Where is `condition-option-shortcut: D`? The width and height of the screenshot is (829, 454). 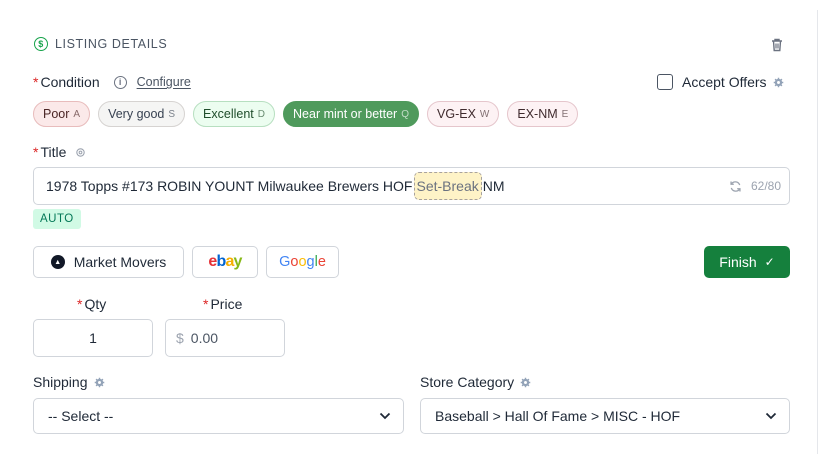 condition-option-shortcut: D is located at coordinates (261, 114).